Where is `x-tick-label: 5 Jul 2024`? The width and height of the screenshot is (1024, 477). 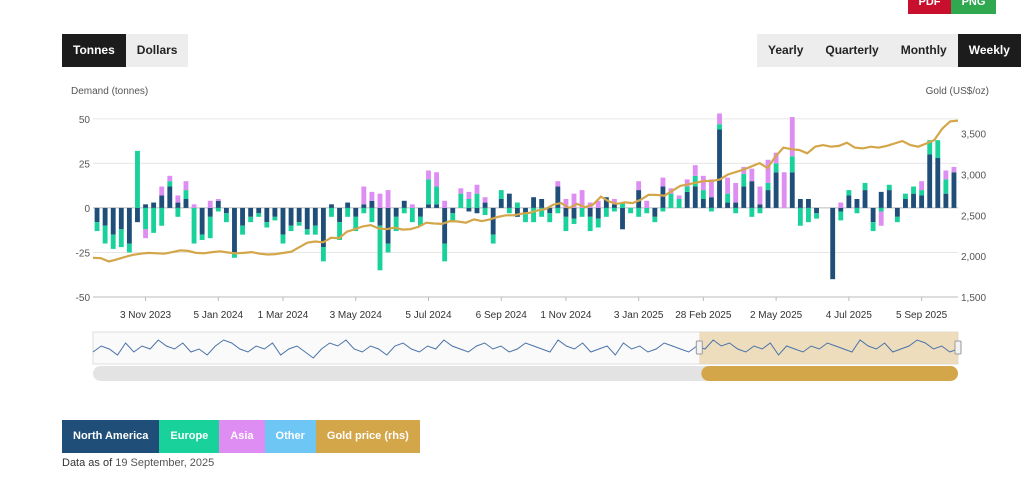
x-tick-label: 5 Jul 2024 is located at coordinates (428, 315).